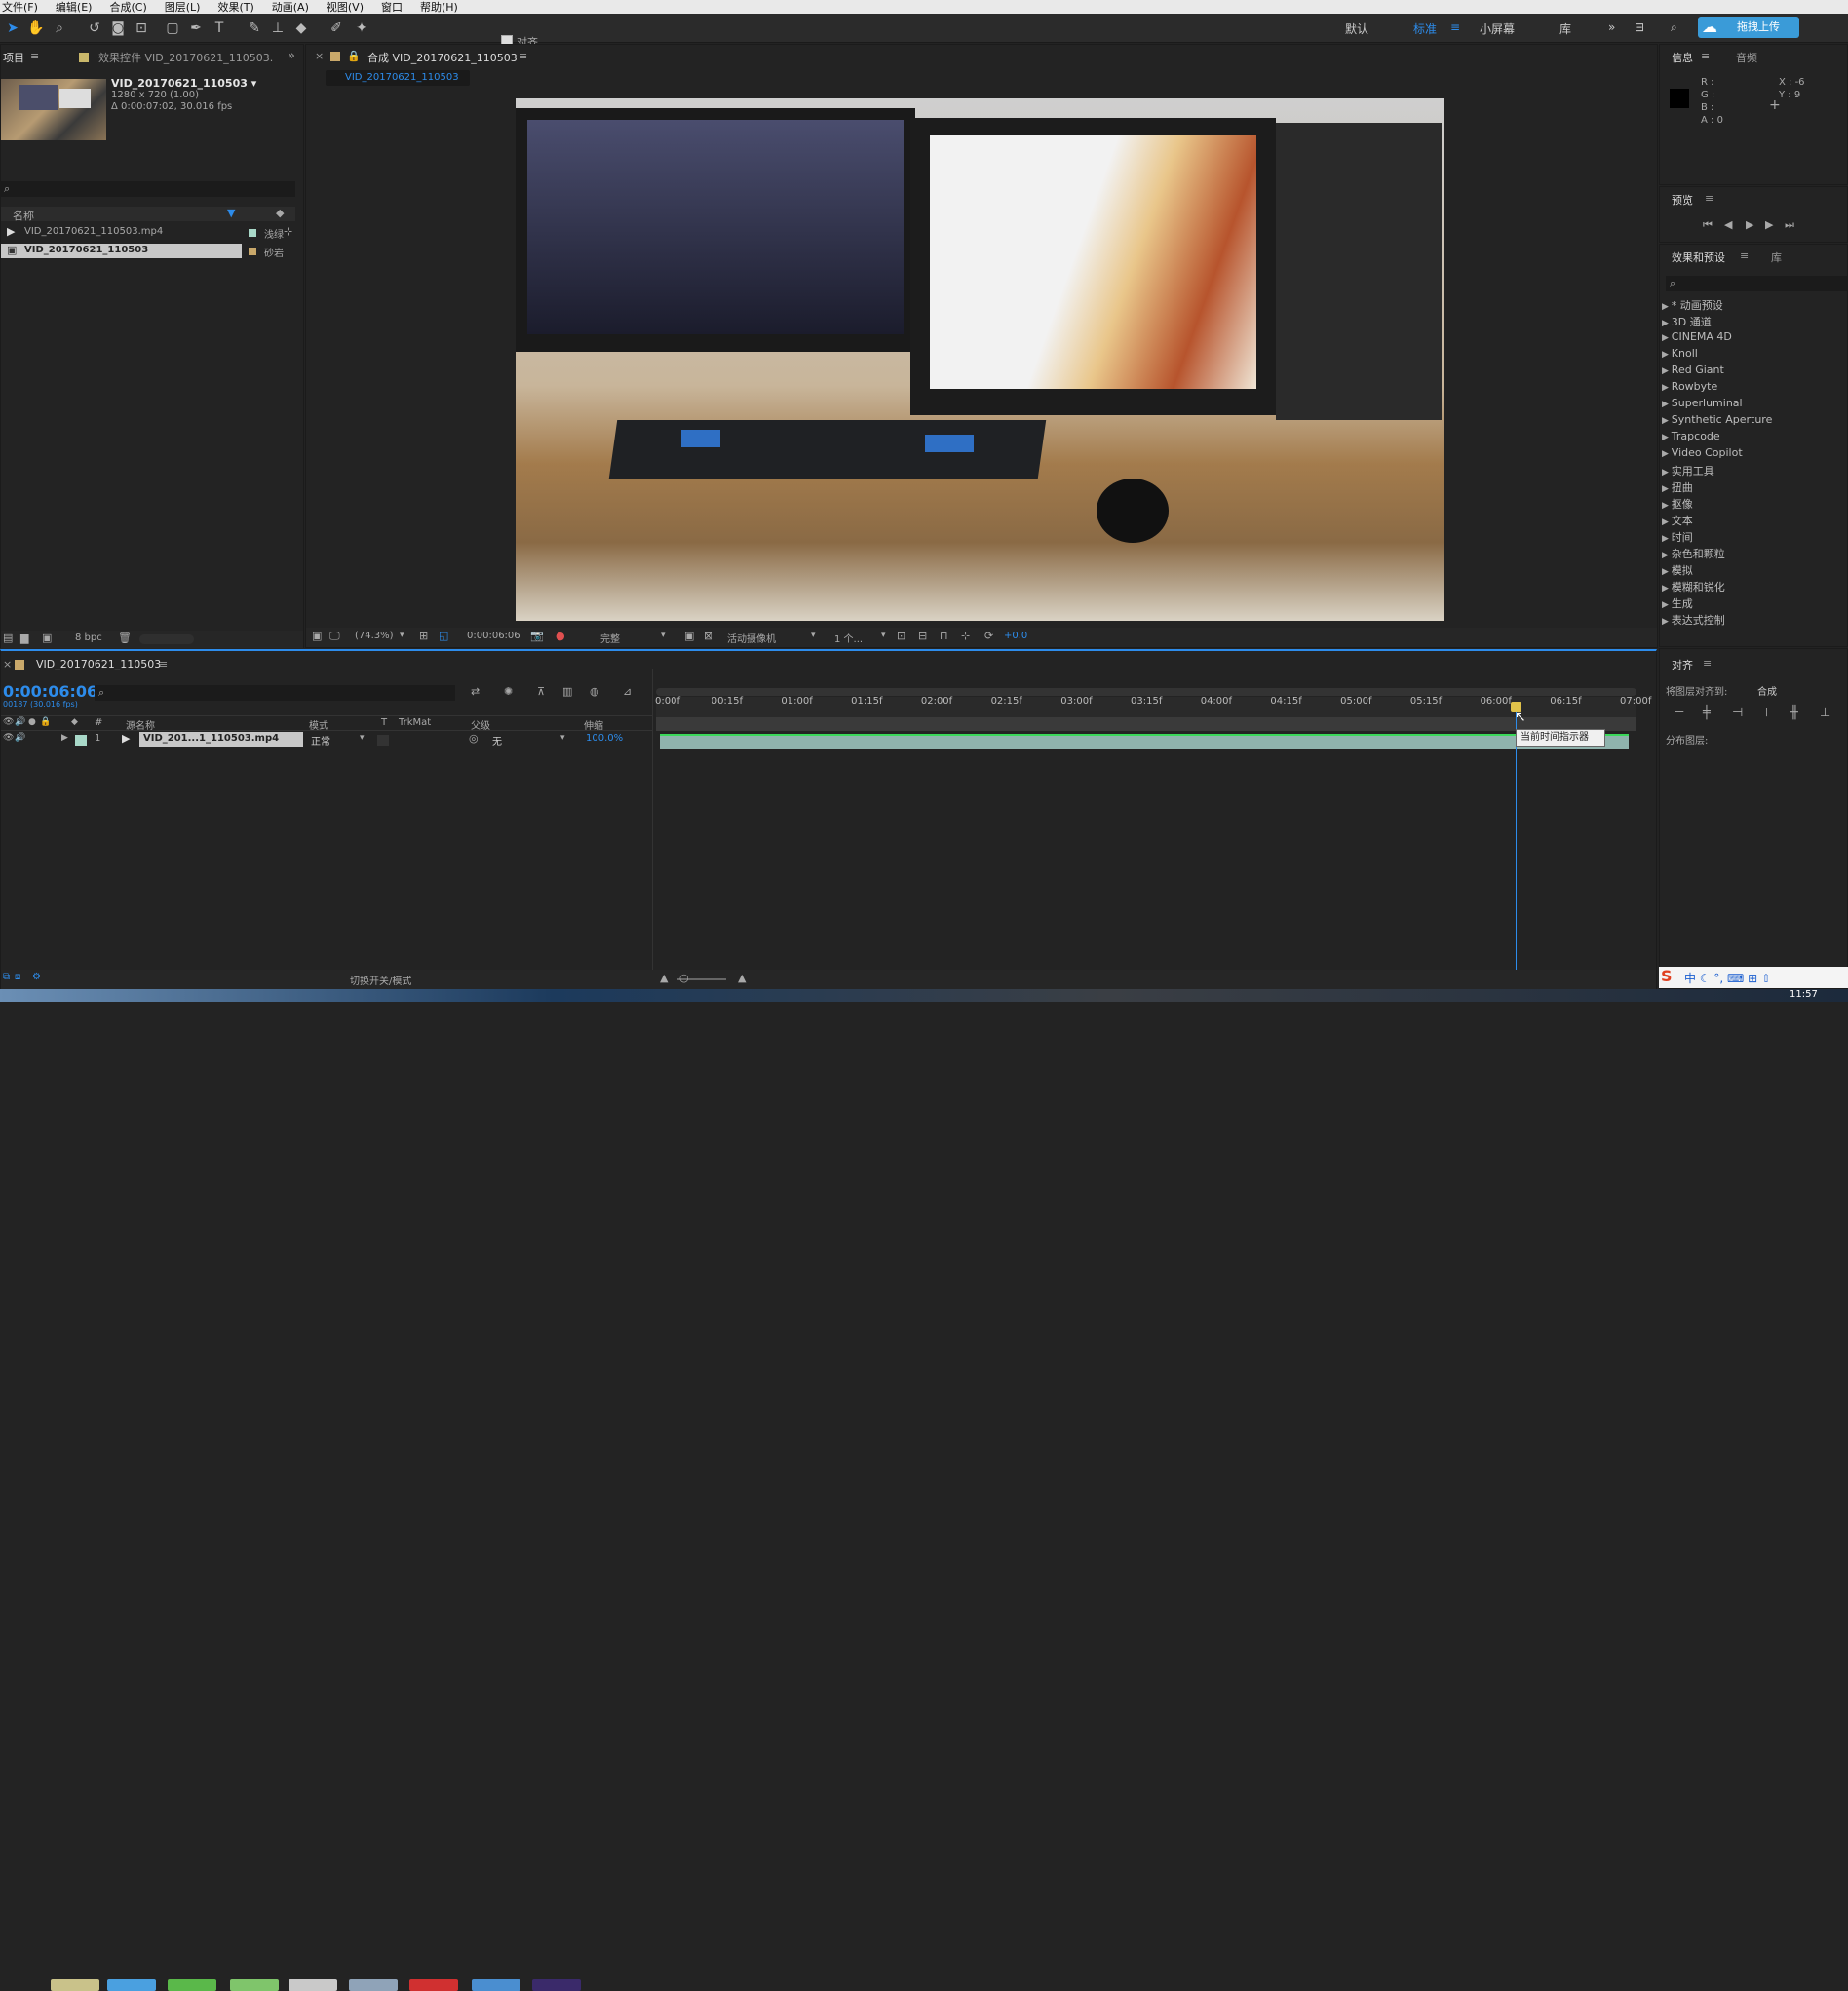  Describe the element at coordinates (1677, 570) in the screenshot. I see `effects-category: ▶ 模拟` at that location.